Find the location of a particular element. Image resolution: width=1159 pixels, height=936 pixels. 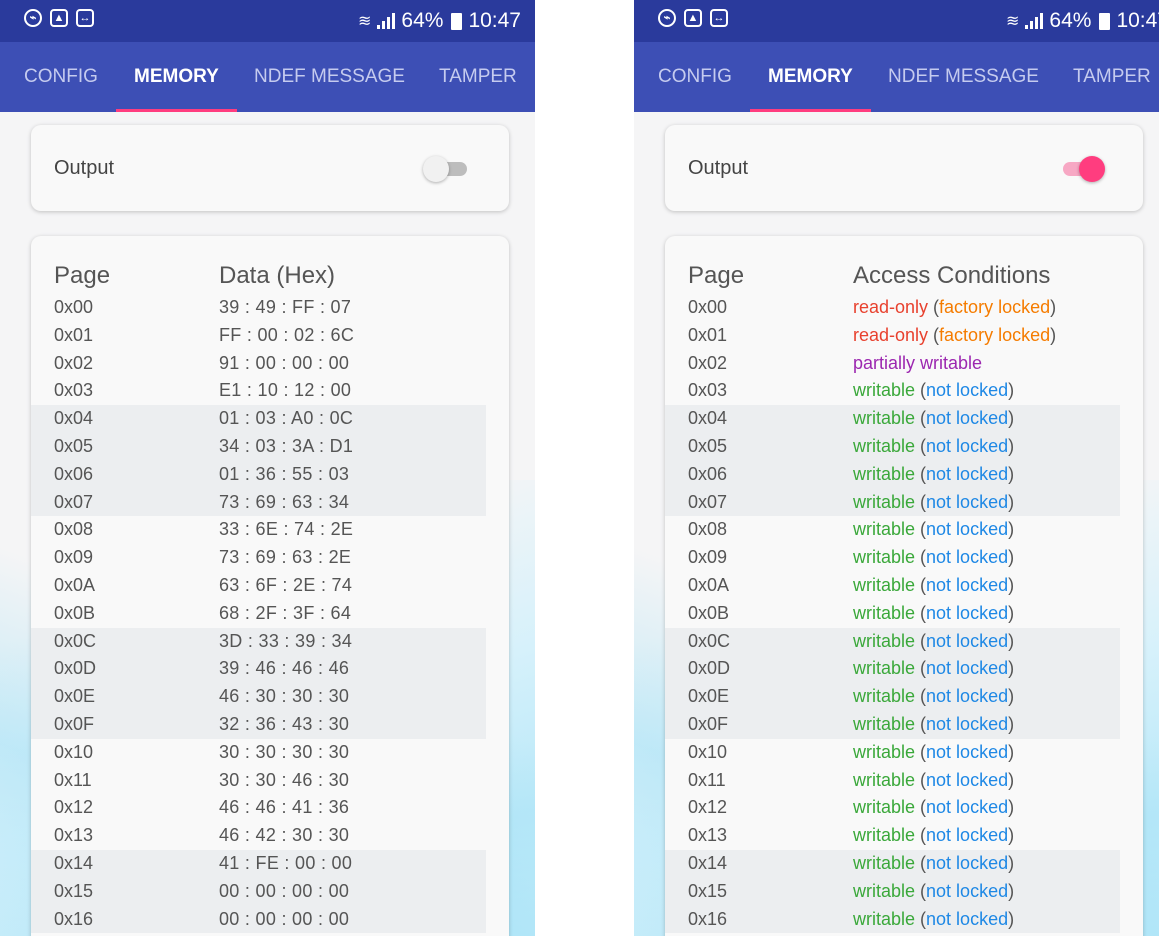

page-address: 0x13 is located at coordinates (74, 835).